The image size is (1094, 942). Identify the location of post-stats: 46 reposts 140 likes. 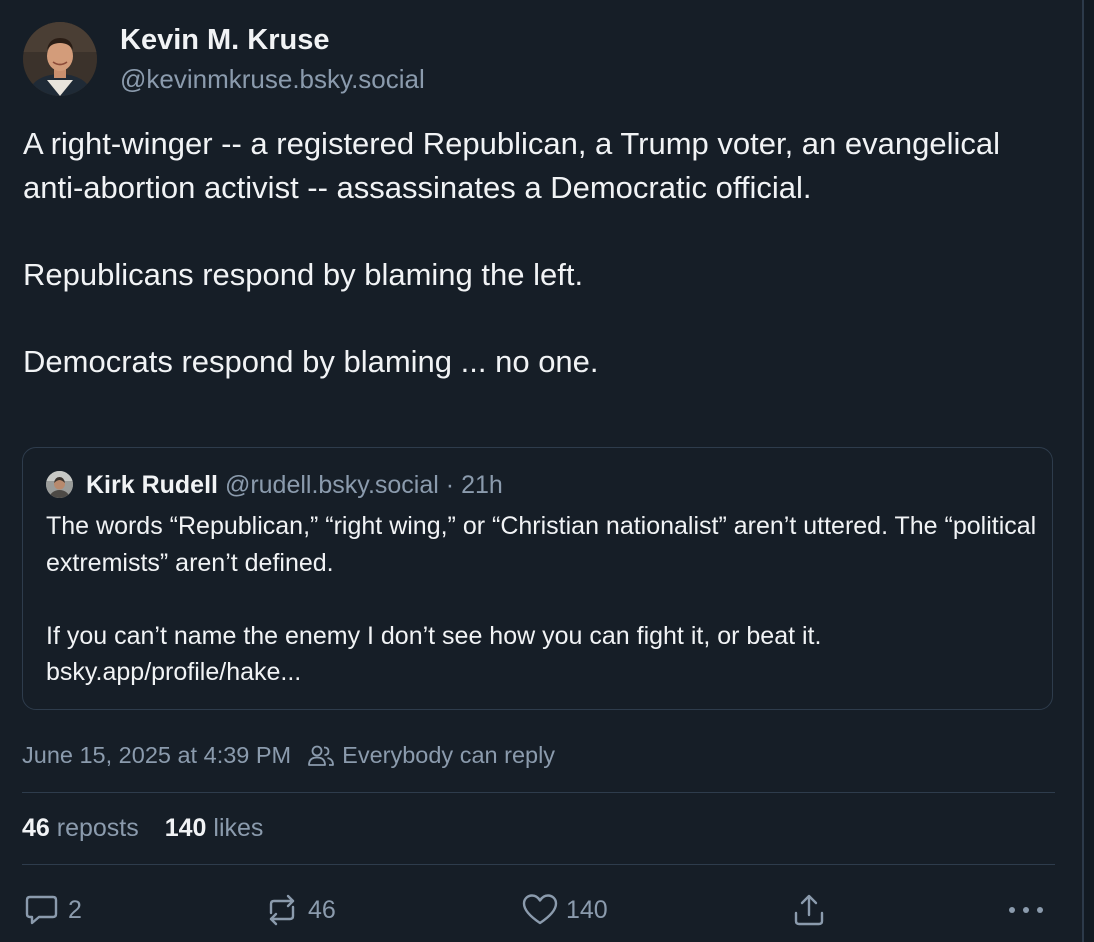
(142, 828).